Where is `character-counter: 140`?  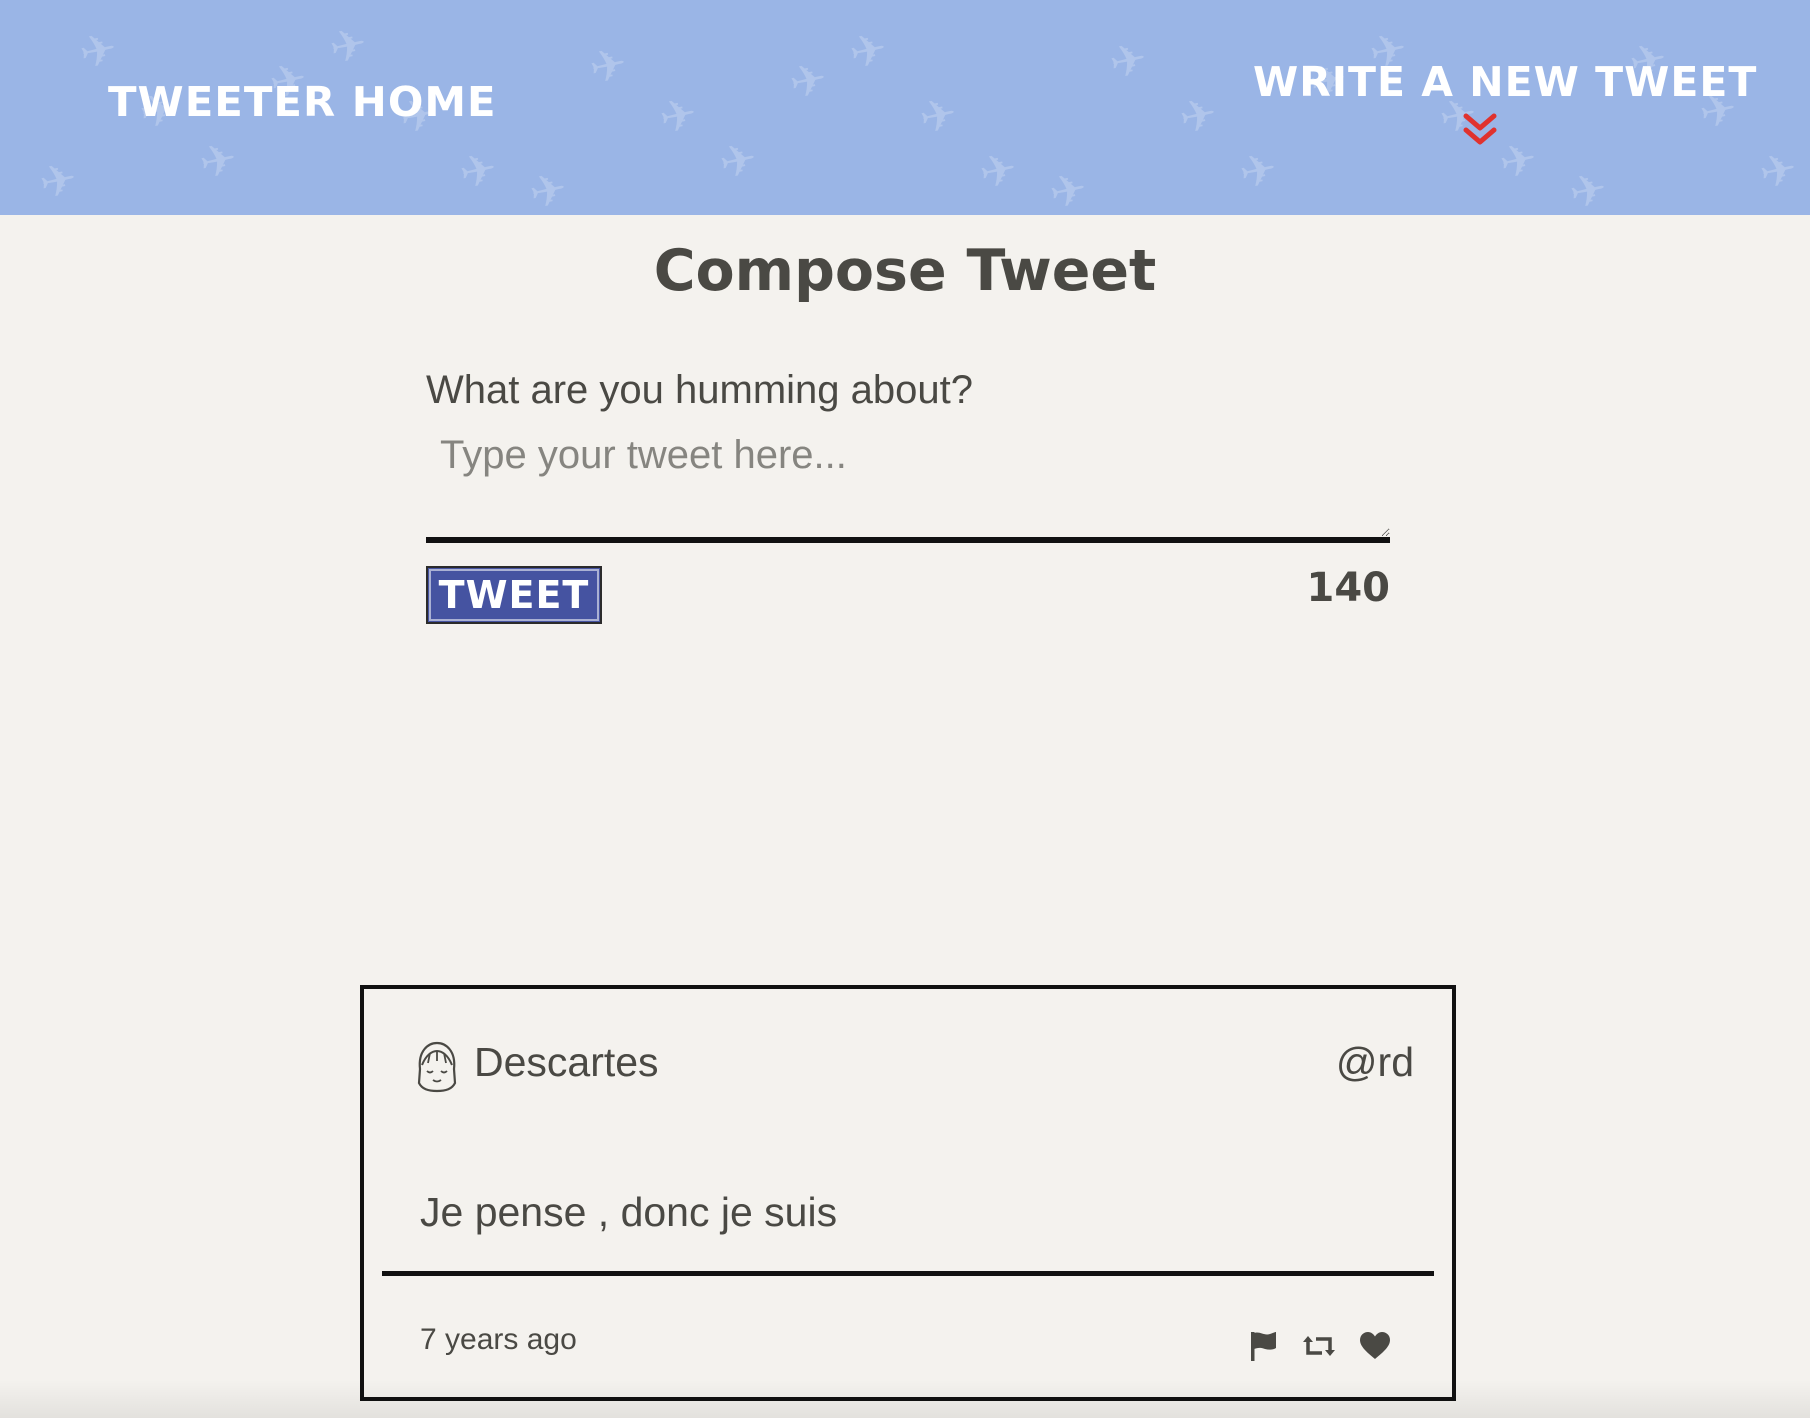
character-counter: 140 is located at coordinates (1348, 588).